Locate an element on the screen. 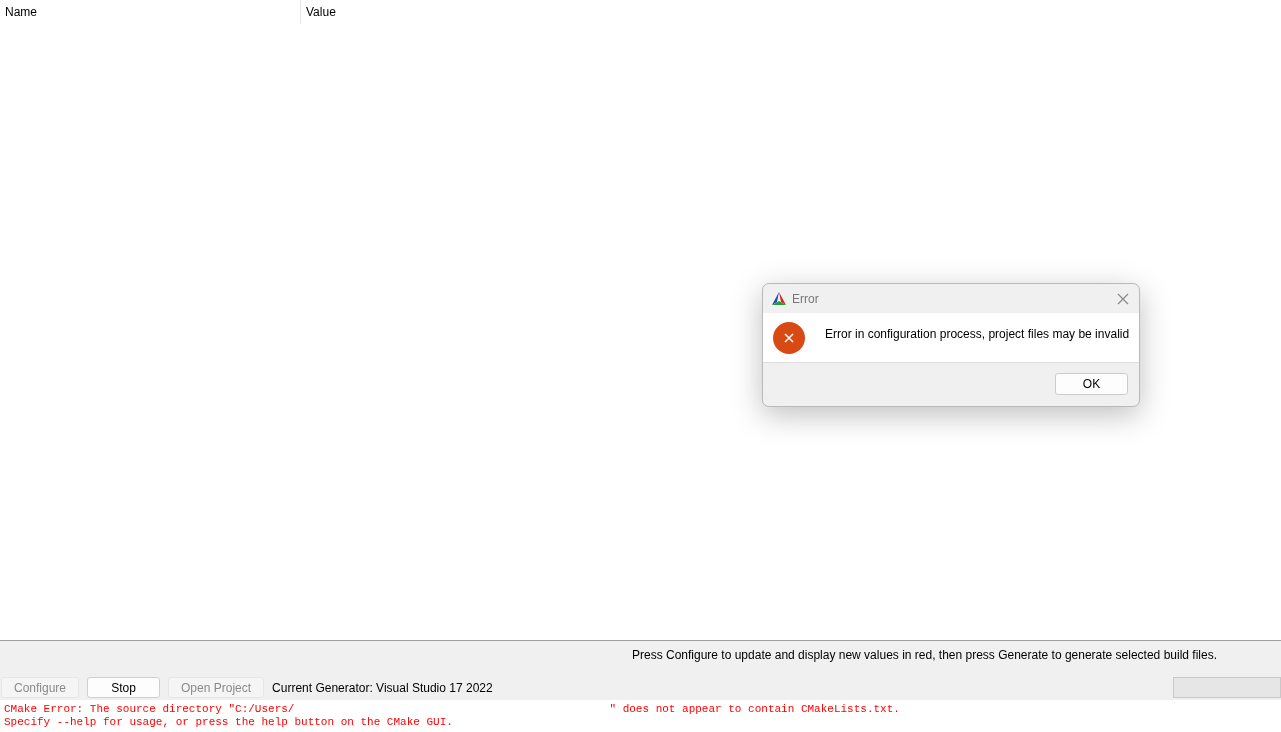 Image resolution: width=1281 pixels, height=732 pixels. action-button: Stop is located at coordinates (124, 687).